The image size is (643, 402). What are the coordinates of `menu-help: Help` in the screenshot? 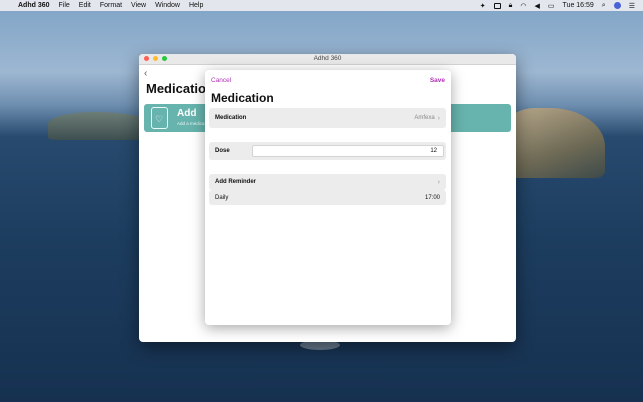 It's located at (196, 5).